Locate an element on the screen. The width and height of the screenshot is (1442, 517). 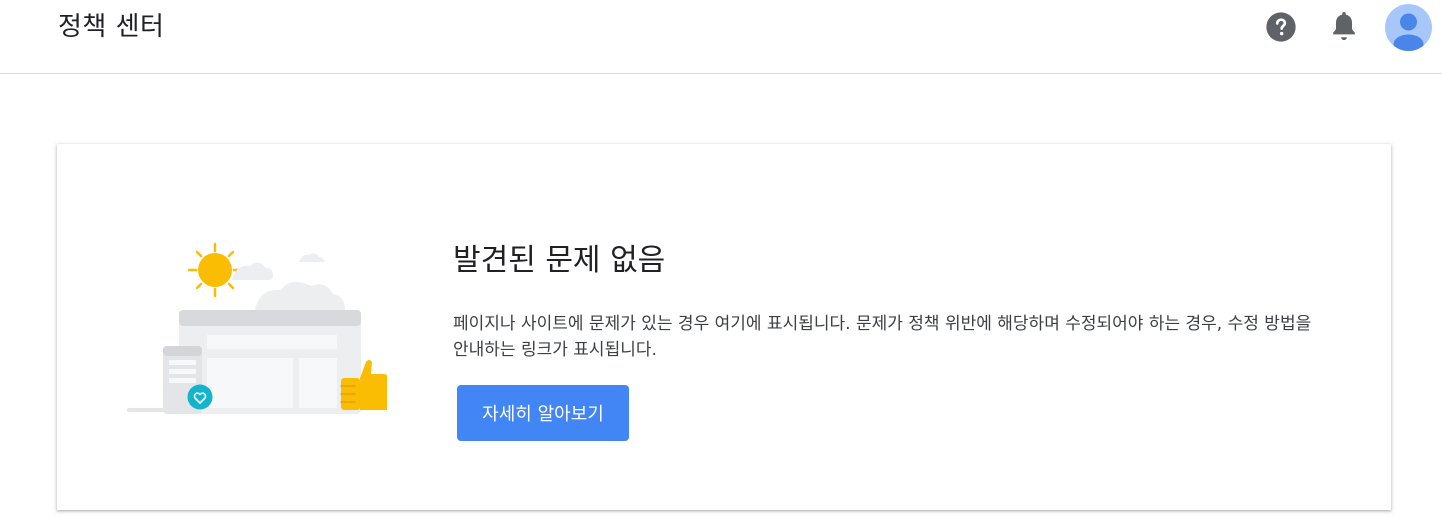
top-app-bar: 정책 센터 is located at coordinates (721, 37).